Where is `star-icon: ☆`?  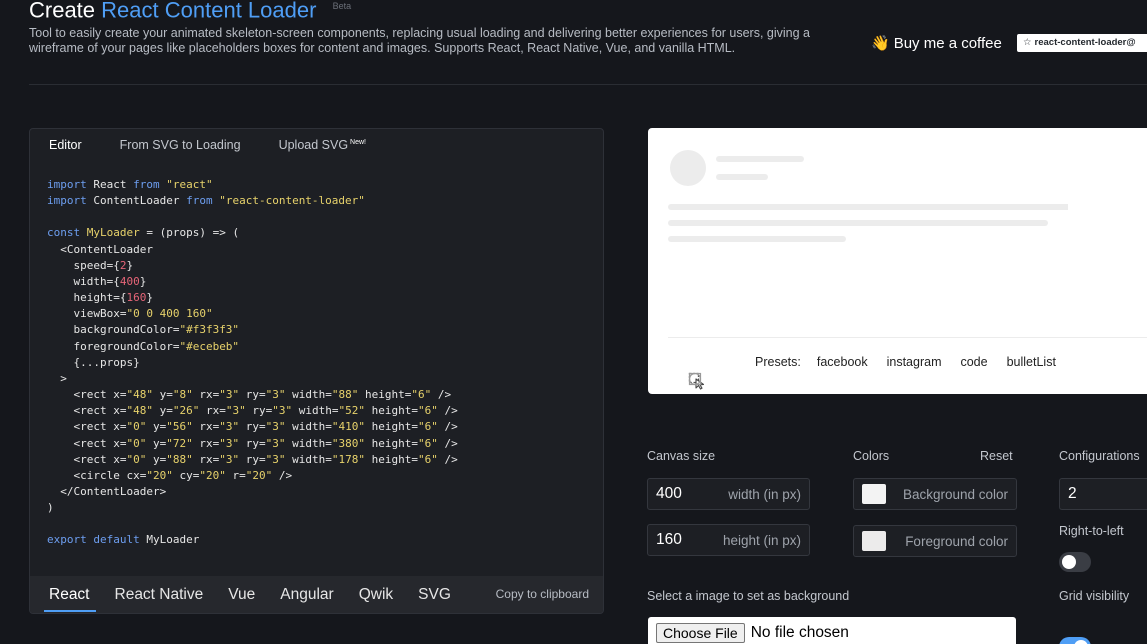 star-icon: ☆ is located at coordinates (1027, 42).